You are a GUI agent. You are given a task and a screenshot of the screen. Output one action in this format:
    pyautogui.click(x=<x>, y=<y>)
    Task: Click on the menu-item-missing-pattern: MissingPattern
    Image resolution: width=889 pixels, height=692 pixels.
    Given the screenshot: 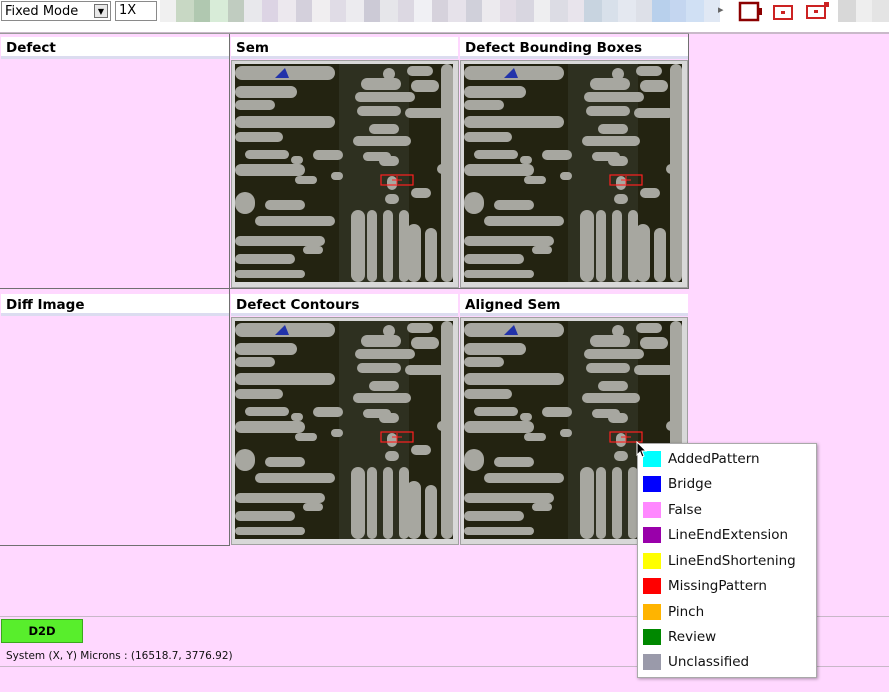 What is the action you would take?
    pyautogui.click(x=727, y=586)
    